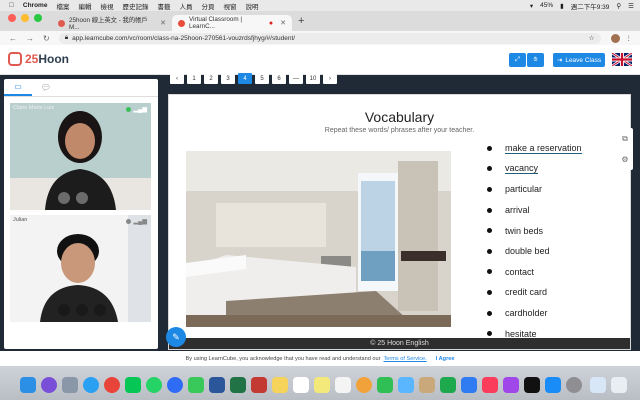 Image resolution: width=640 pixels, height=400 pixels. What do you see at coordinates (629, 38) in the screenshot?
I see `more-menu-icon: ⋮` at bounding box center [629, 38].